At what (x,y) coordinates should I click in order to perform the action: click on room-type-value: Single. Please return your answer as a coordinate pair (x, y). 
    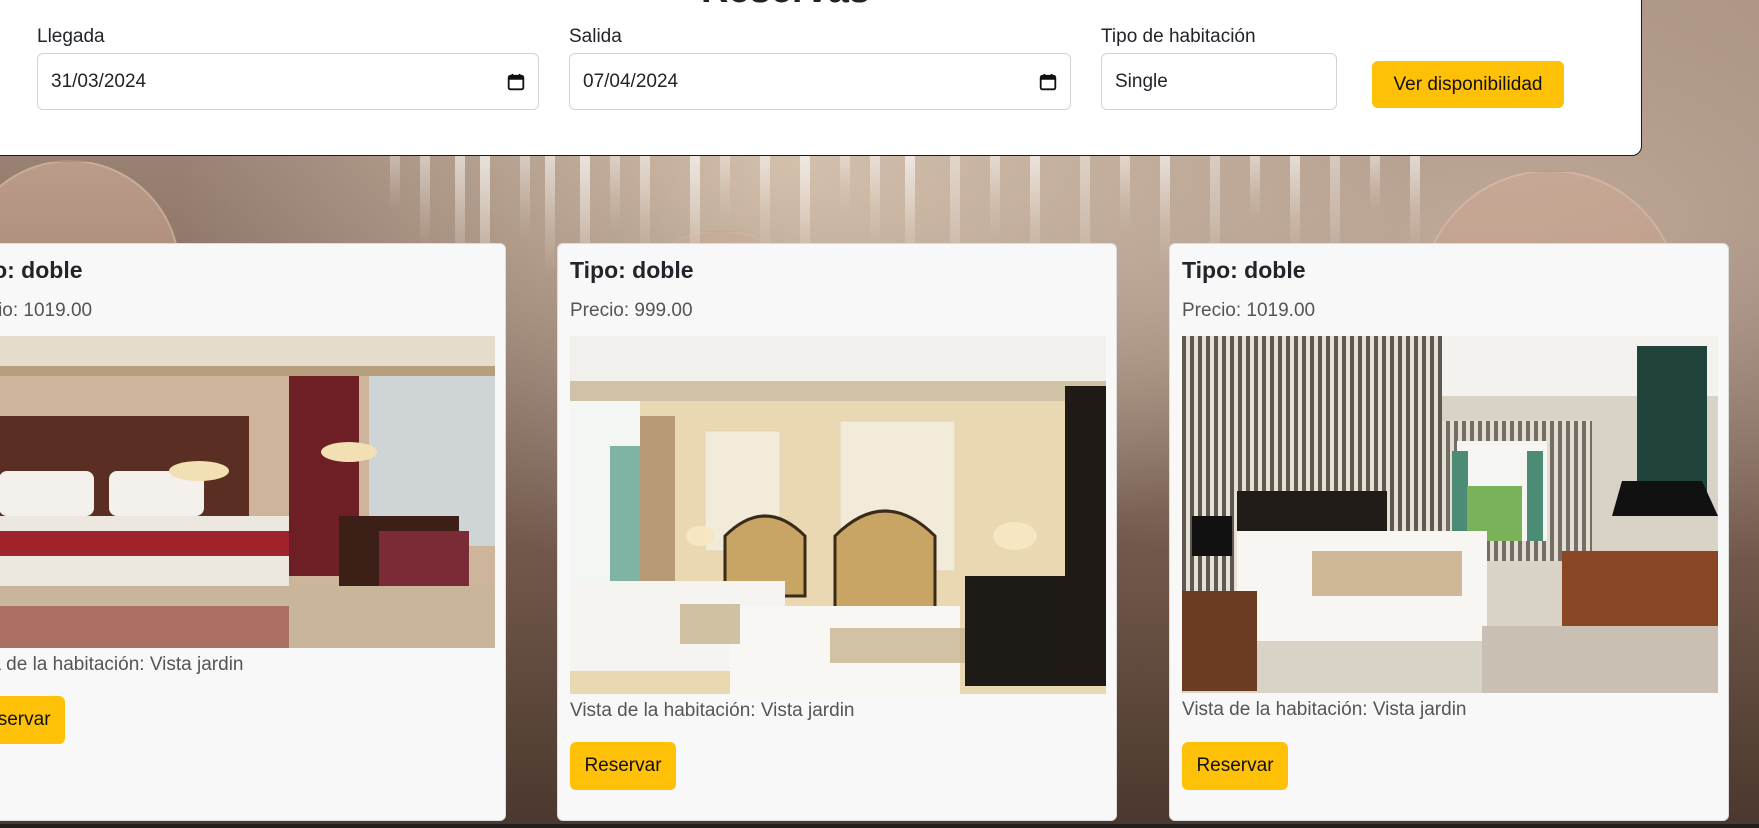
    Looking at the image, I should click on (1141, 81).